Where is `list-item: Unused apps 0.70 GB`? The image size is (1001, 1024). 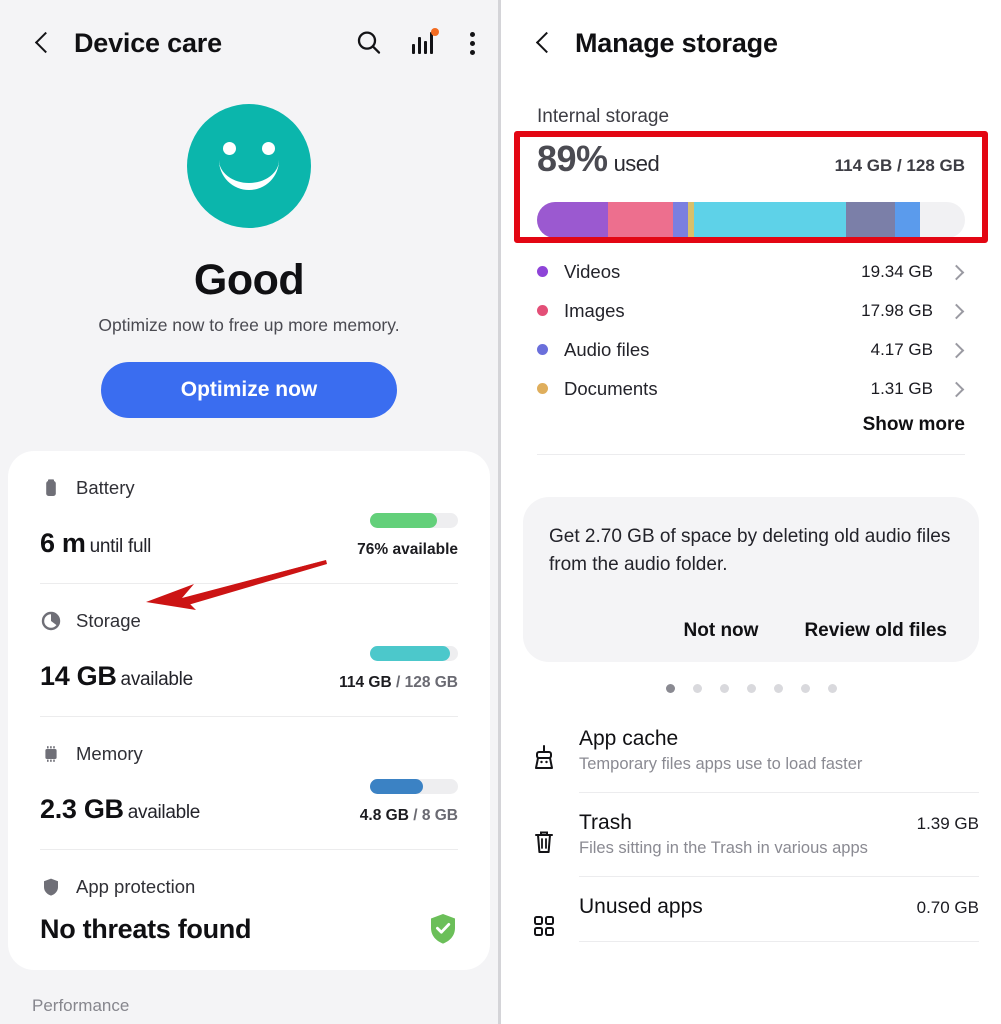 list-item: Unused apps 0.70 GB is located at coordinates (751, 910).